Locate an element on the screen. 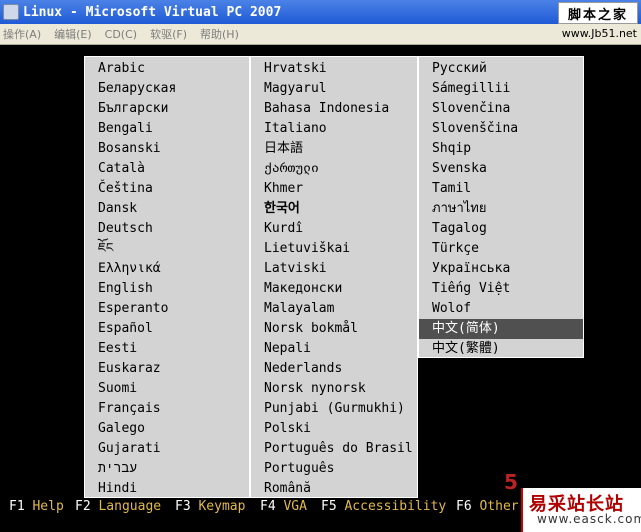 This screenshot has width=641, height=532. menu-action: 操作(A) is located at coordinates (22, 34).